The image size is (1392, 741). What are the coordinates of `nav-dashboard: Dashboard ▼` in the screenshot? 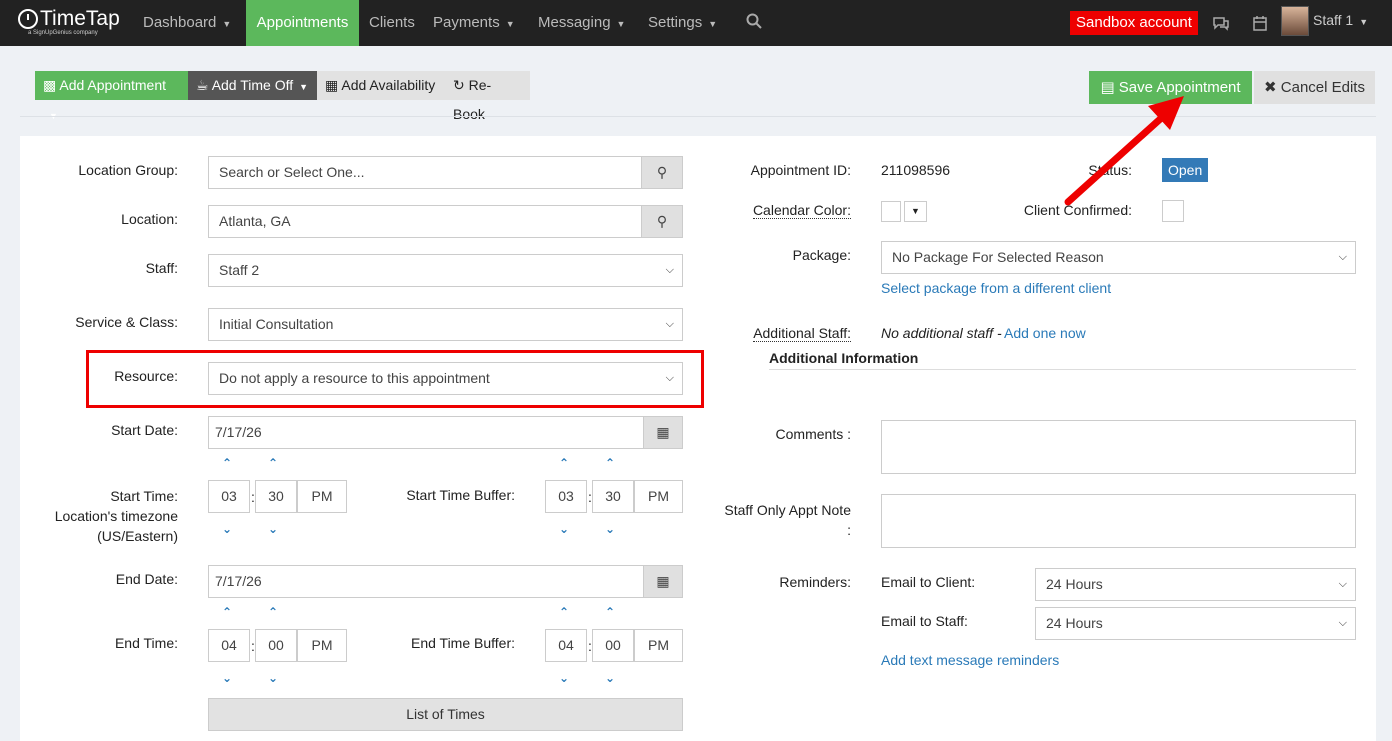 It's located at (187, 23).